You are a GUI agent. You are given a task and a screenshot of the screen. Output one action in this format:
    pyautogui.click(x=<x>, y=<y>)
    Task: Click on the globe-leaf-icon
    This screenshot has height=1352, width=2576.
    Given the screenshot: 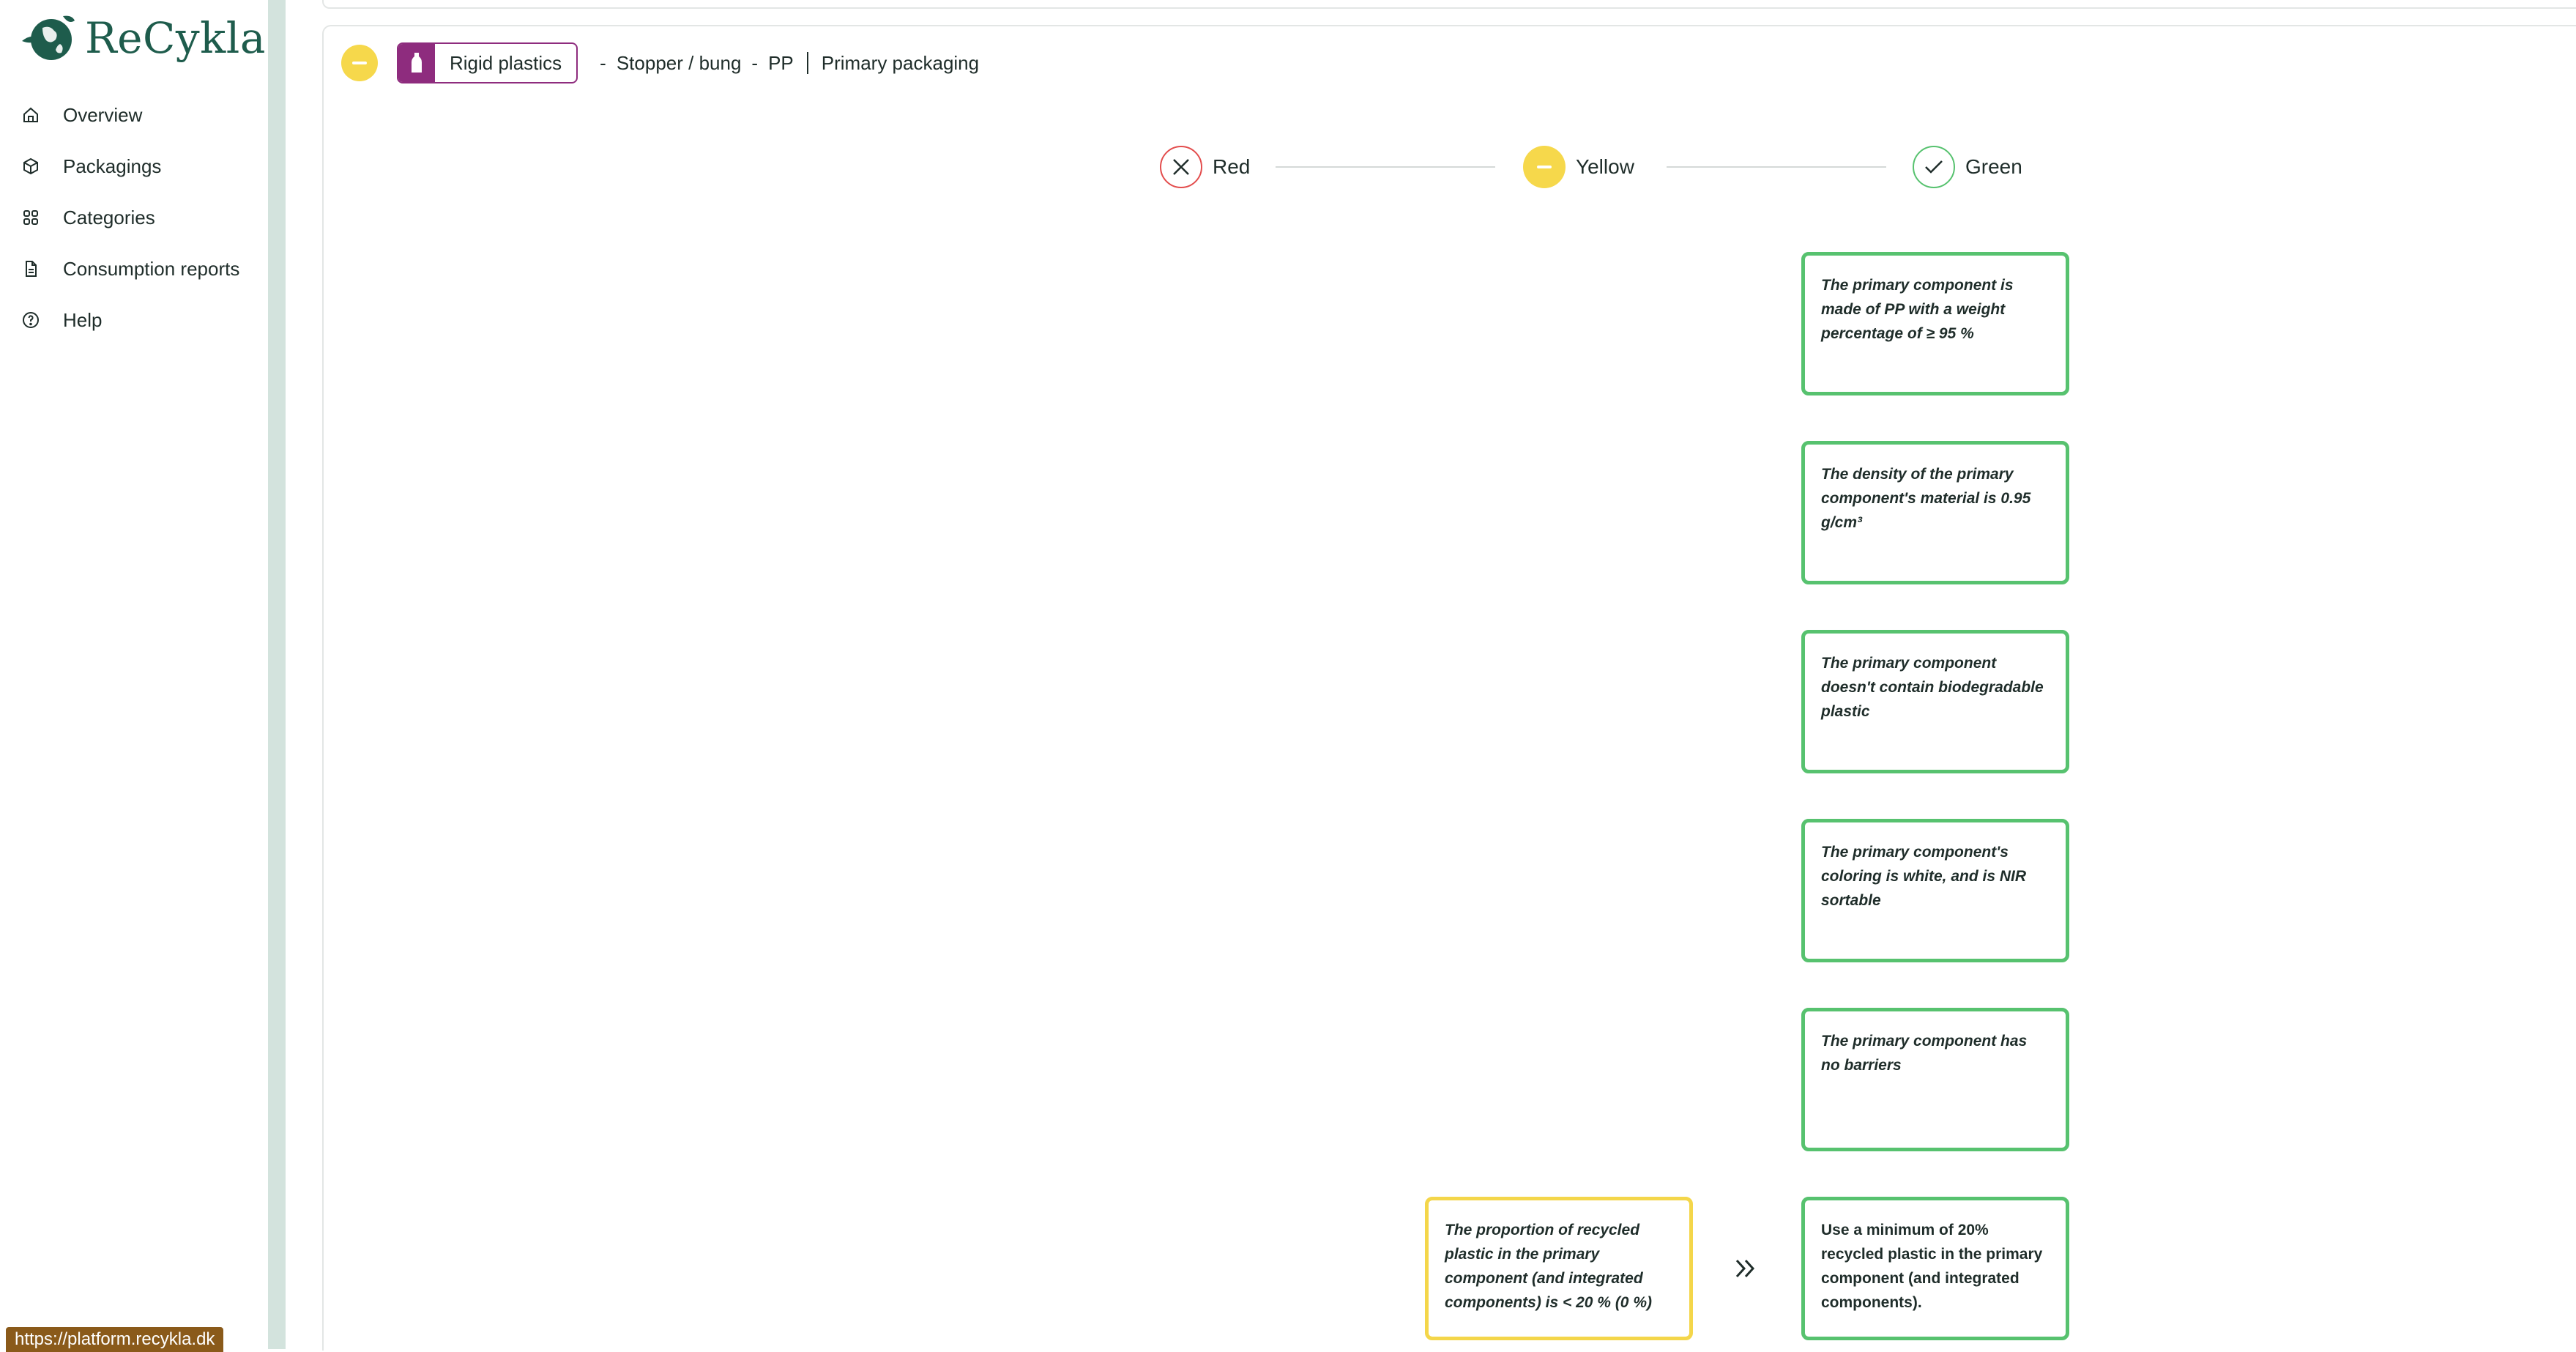 What is the action you would take?
    pyautogui.click(x=48, y=38)
    